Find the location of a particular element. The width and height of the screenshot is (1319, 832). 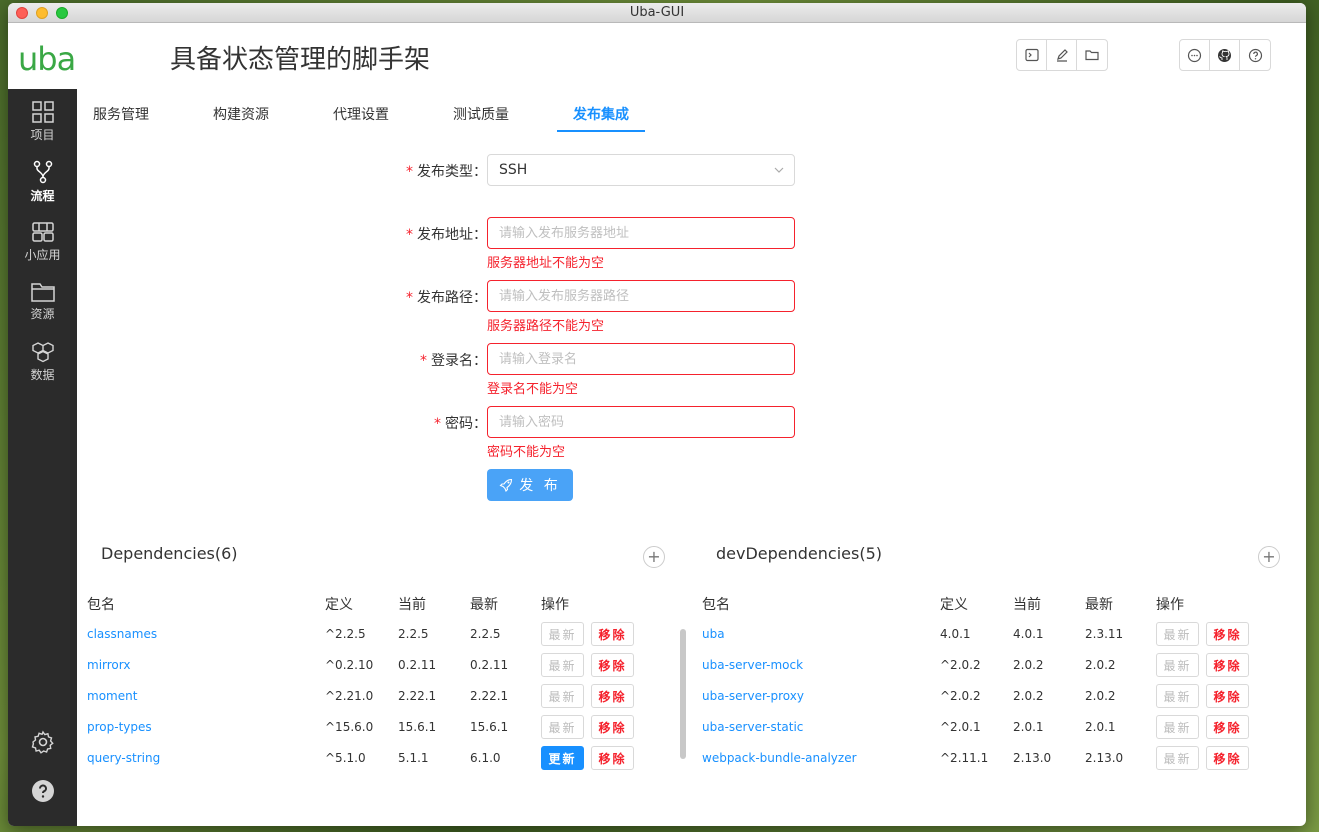

package-cur: 4.0.1 is located at coordinates (1028, 634).